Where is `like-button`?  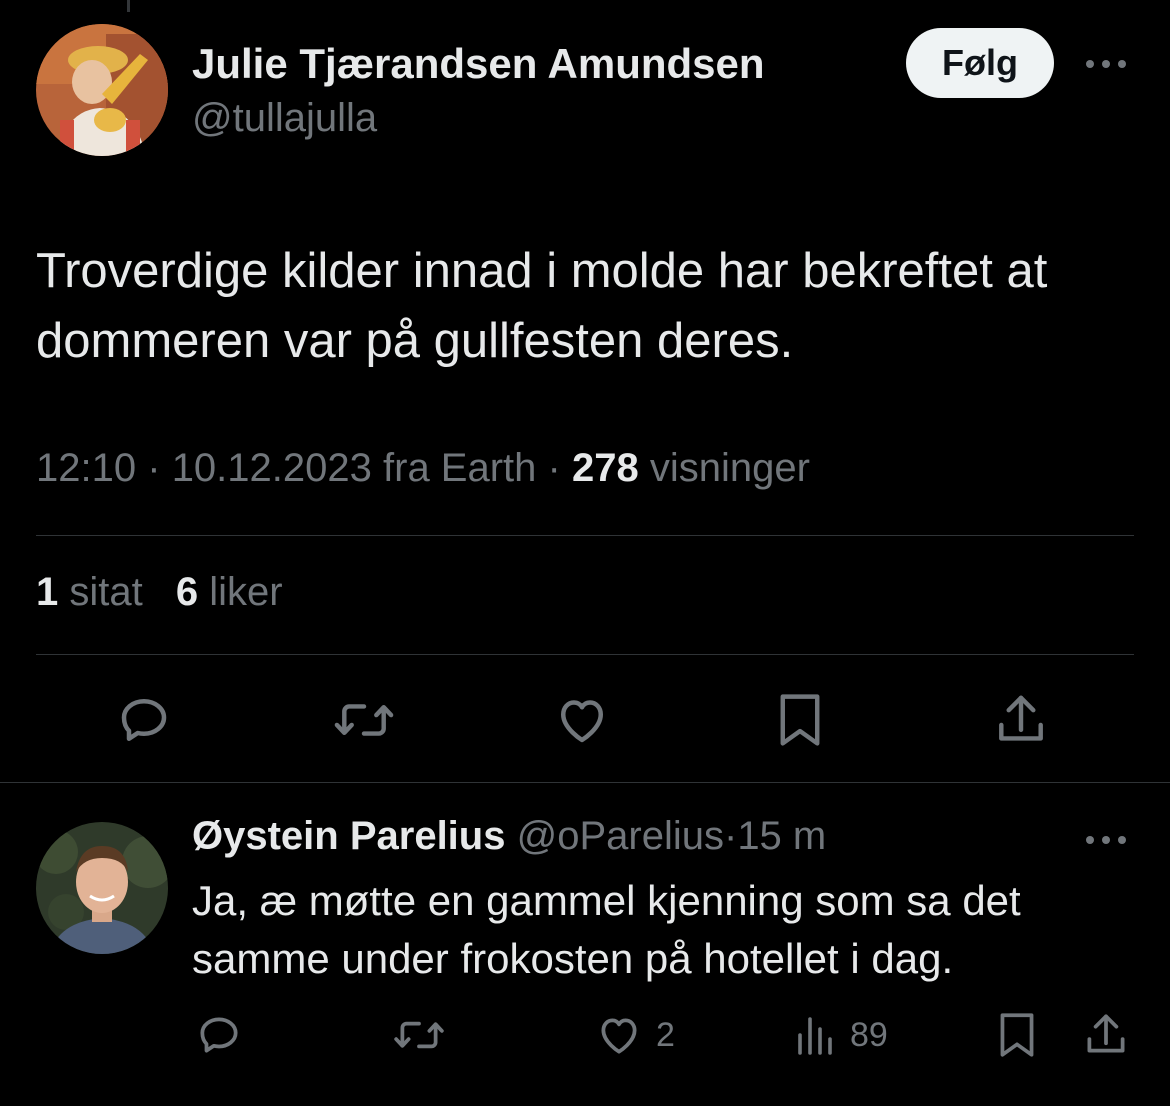 like-button is located at coordinates (582, 720).